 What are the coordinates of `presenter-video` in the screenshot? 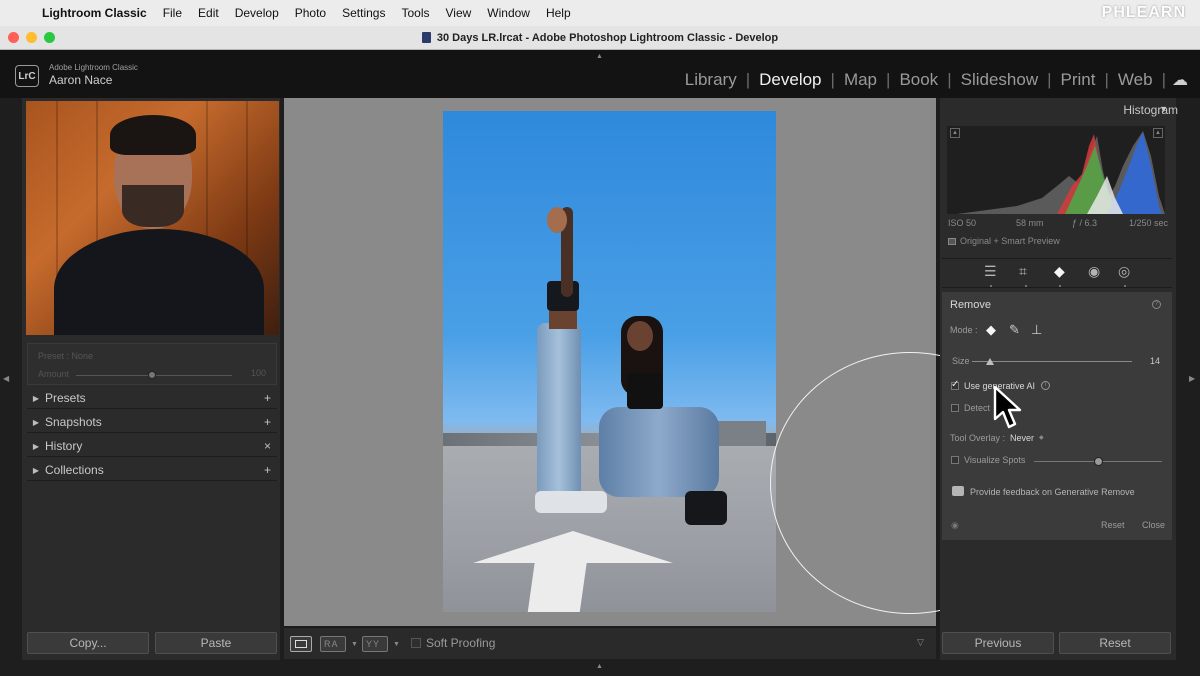 It's located at (152, 218).